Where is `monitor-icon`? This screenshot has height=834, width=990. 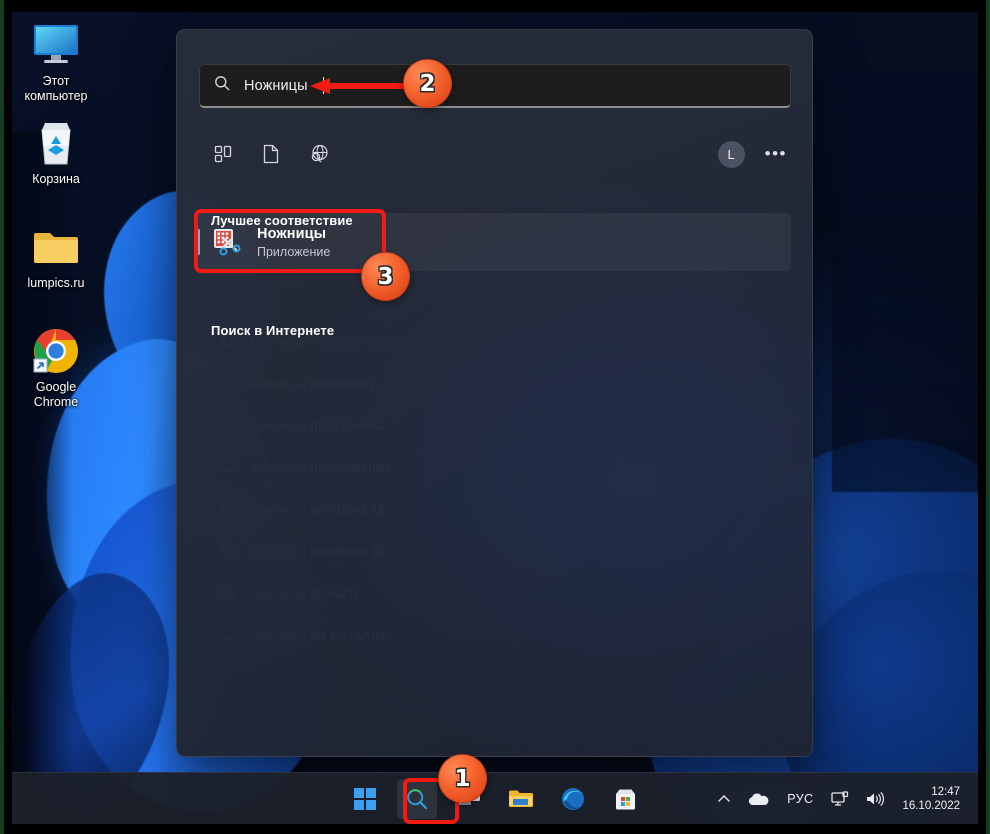
monitor-icon is located at coordinates (56, 45).